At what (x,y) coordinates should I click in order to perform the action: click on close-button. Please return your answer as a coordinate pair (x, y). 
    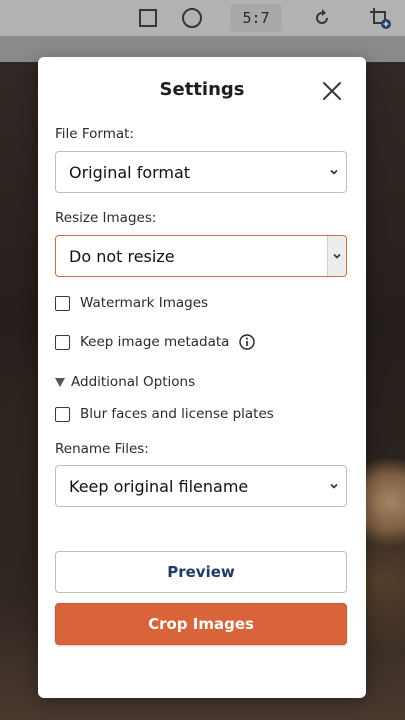
    Looking at the image, I should click on (332, 91).